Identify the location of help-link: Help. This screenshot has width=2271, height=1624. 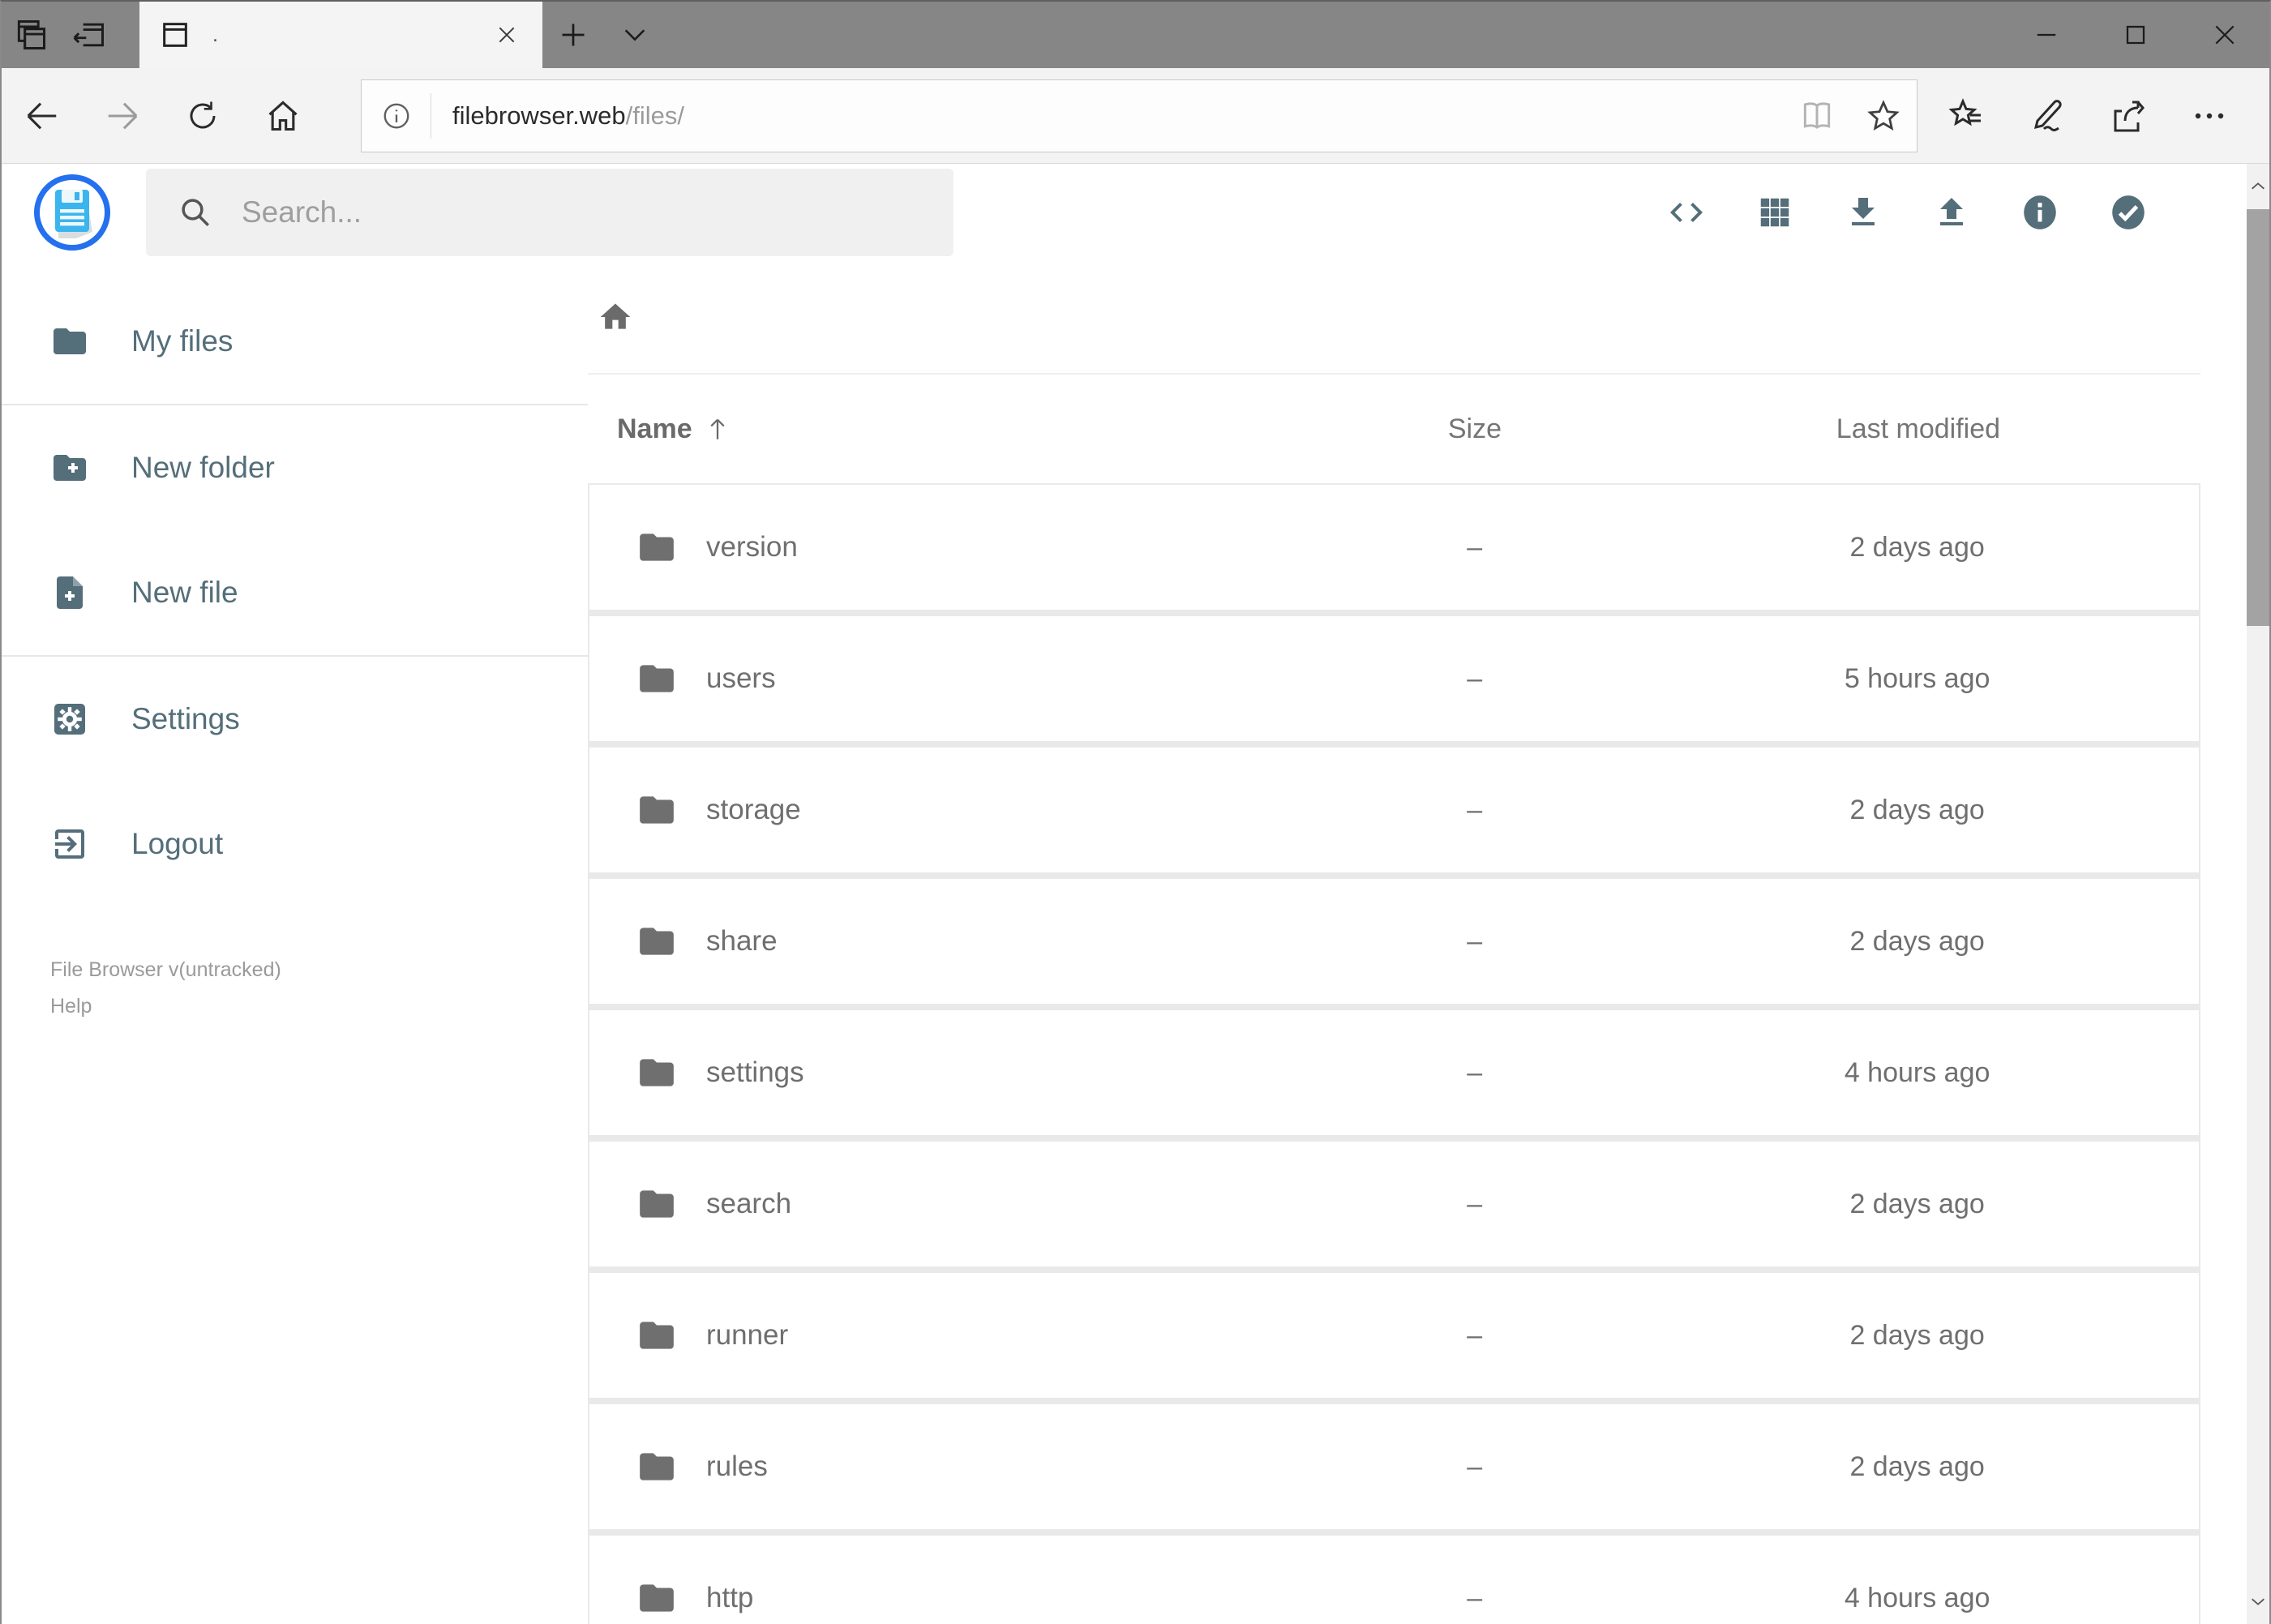
(71, 1007).